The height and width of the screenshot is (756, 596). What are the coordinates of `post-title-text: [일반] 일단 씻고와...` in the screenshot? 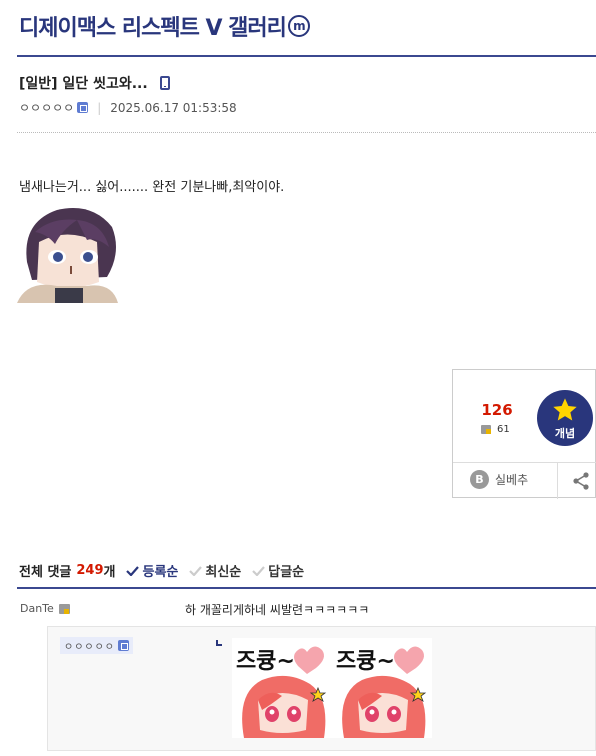 It's located at (83, 84).